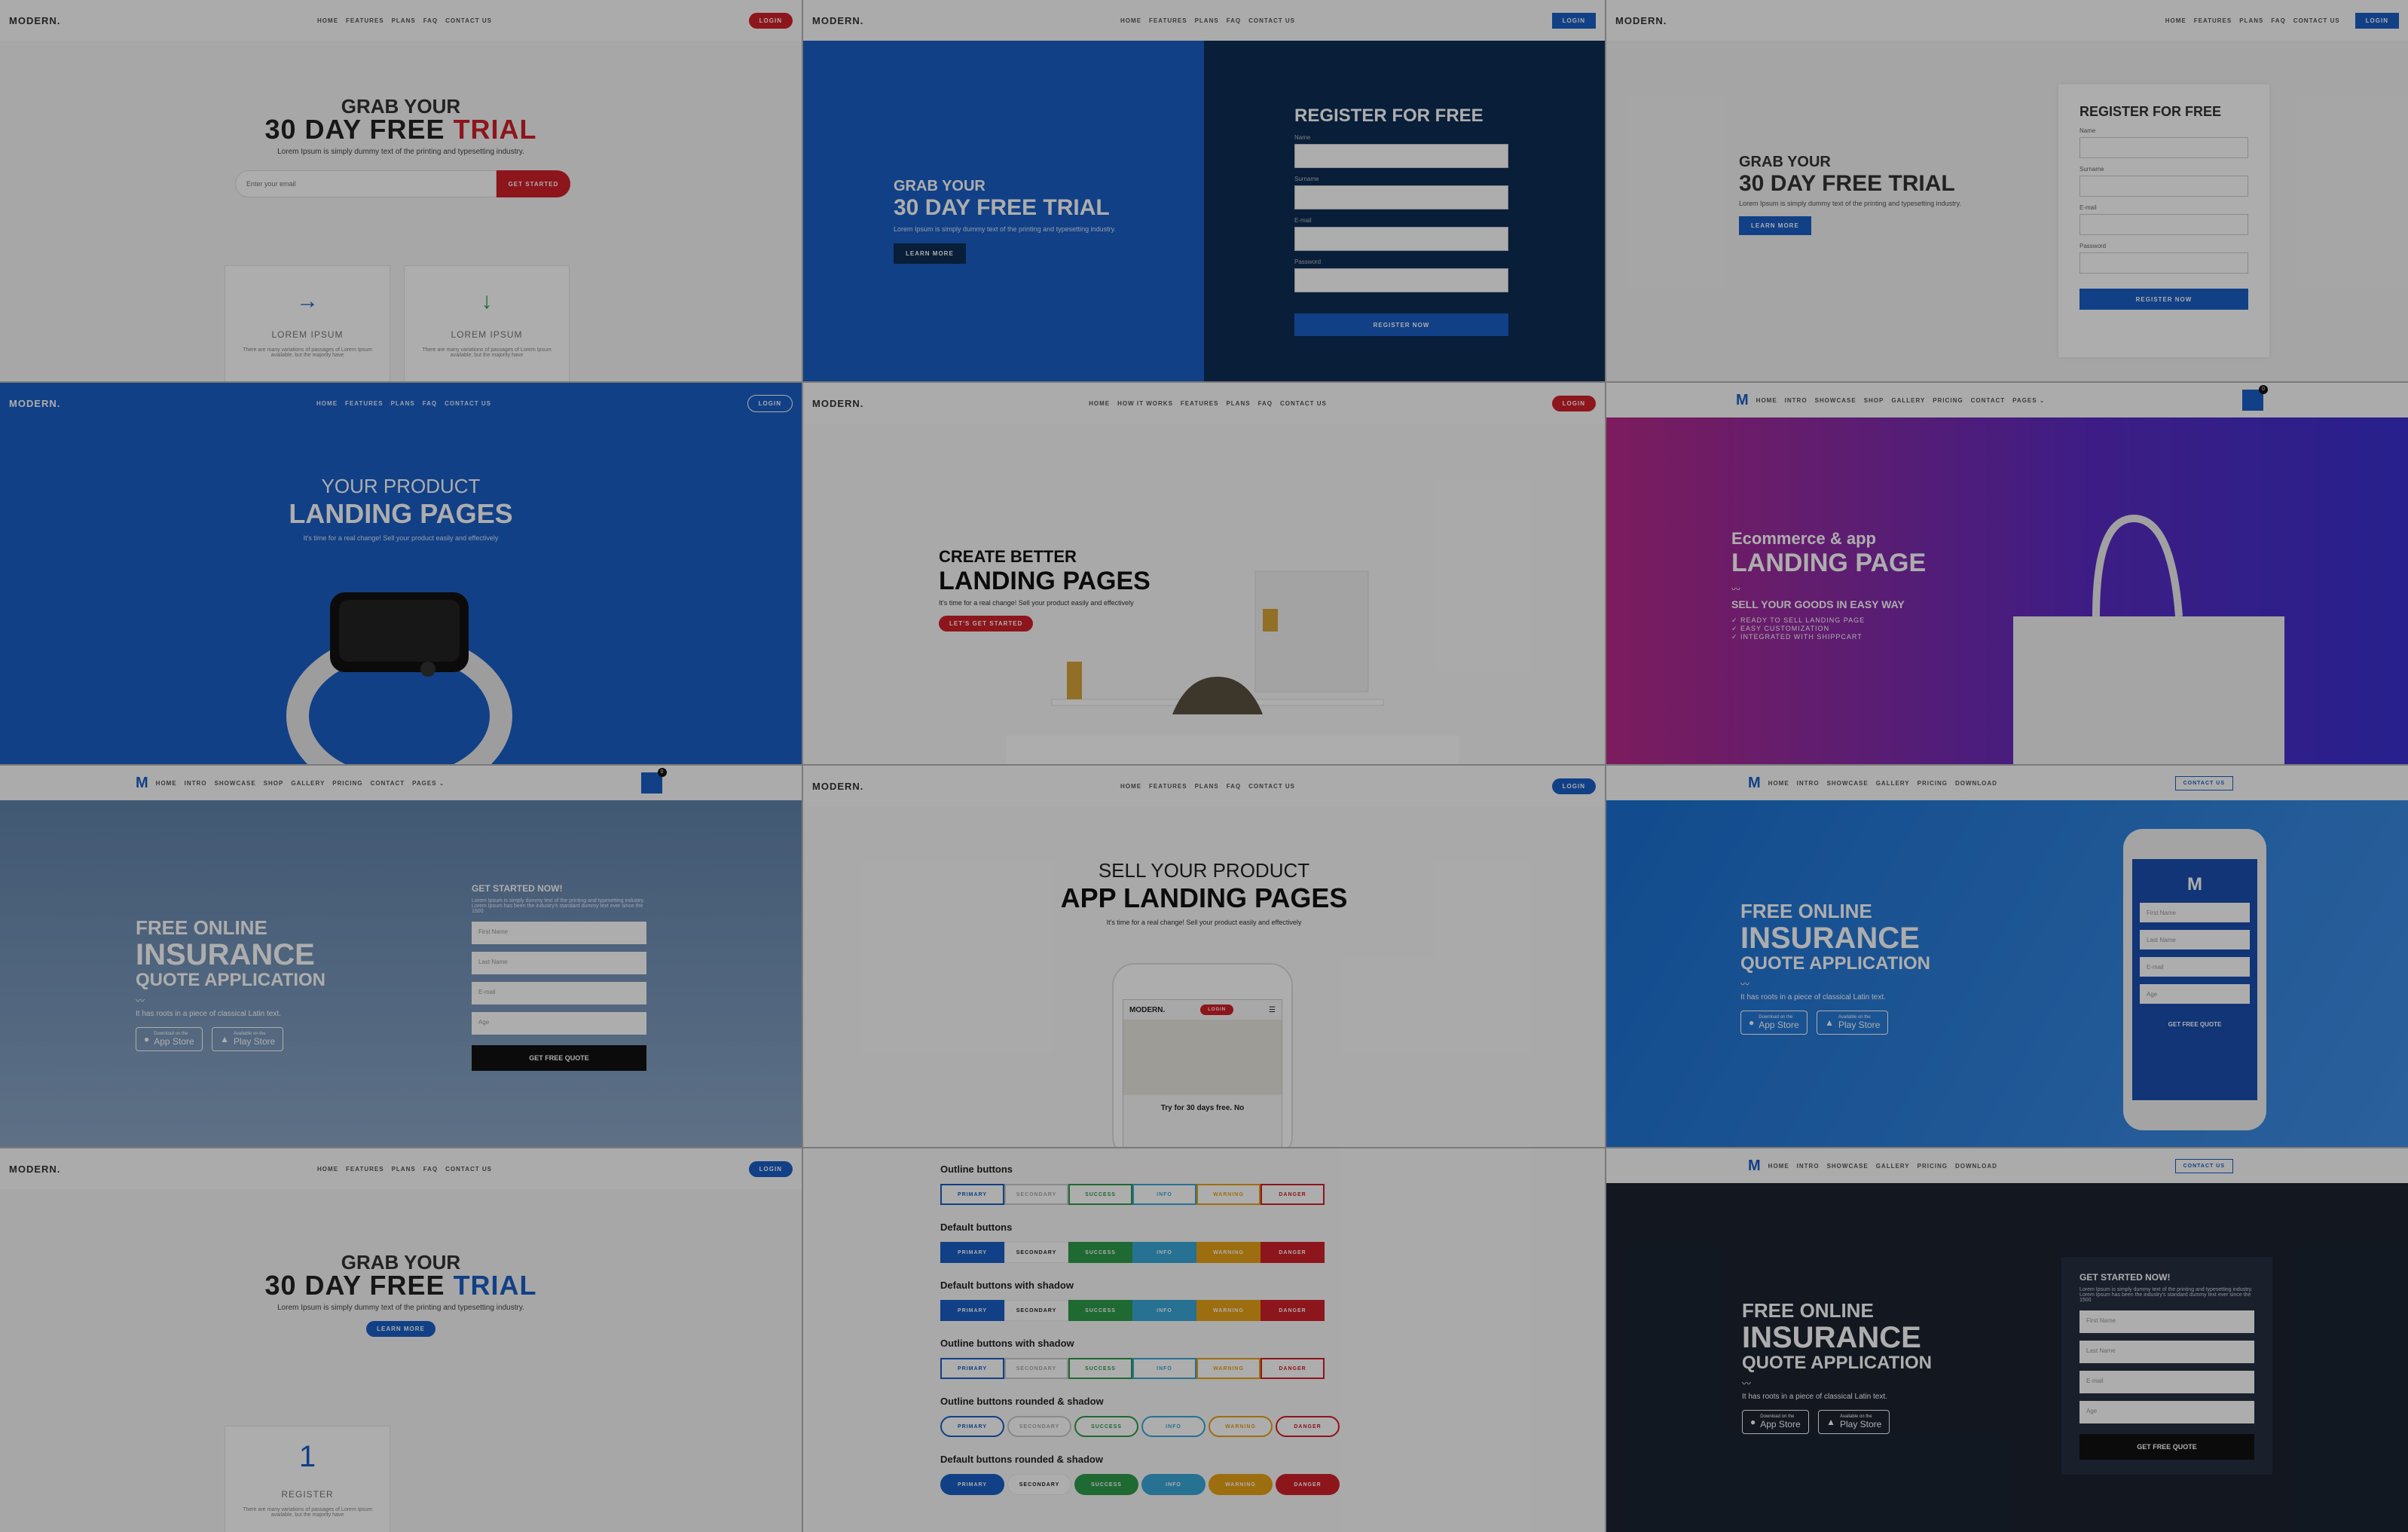  I want to click on nav-item: PAGES ⌄, so click(2028, 401).